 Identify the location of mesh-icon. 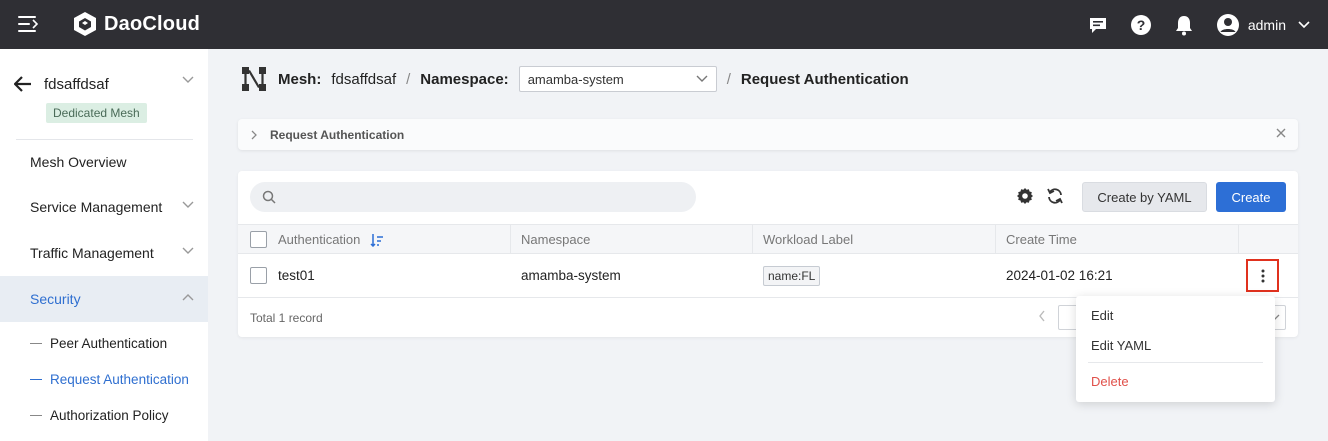
(254, 79).